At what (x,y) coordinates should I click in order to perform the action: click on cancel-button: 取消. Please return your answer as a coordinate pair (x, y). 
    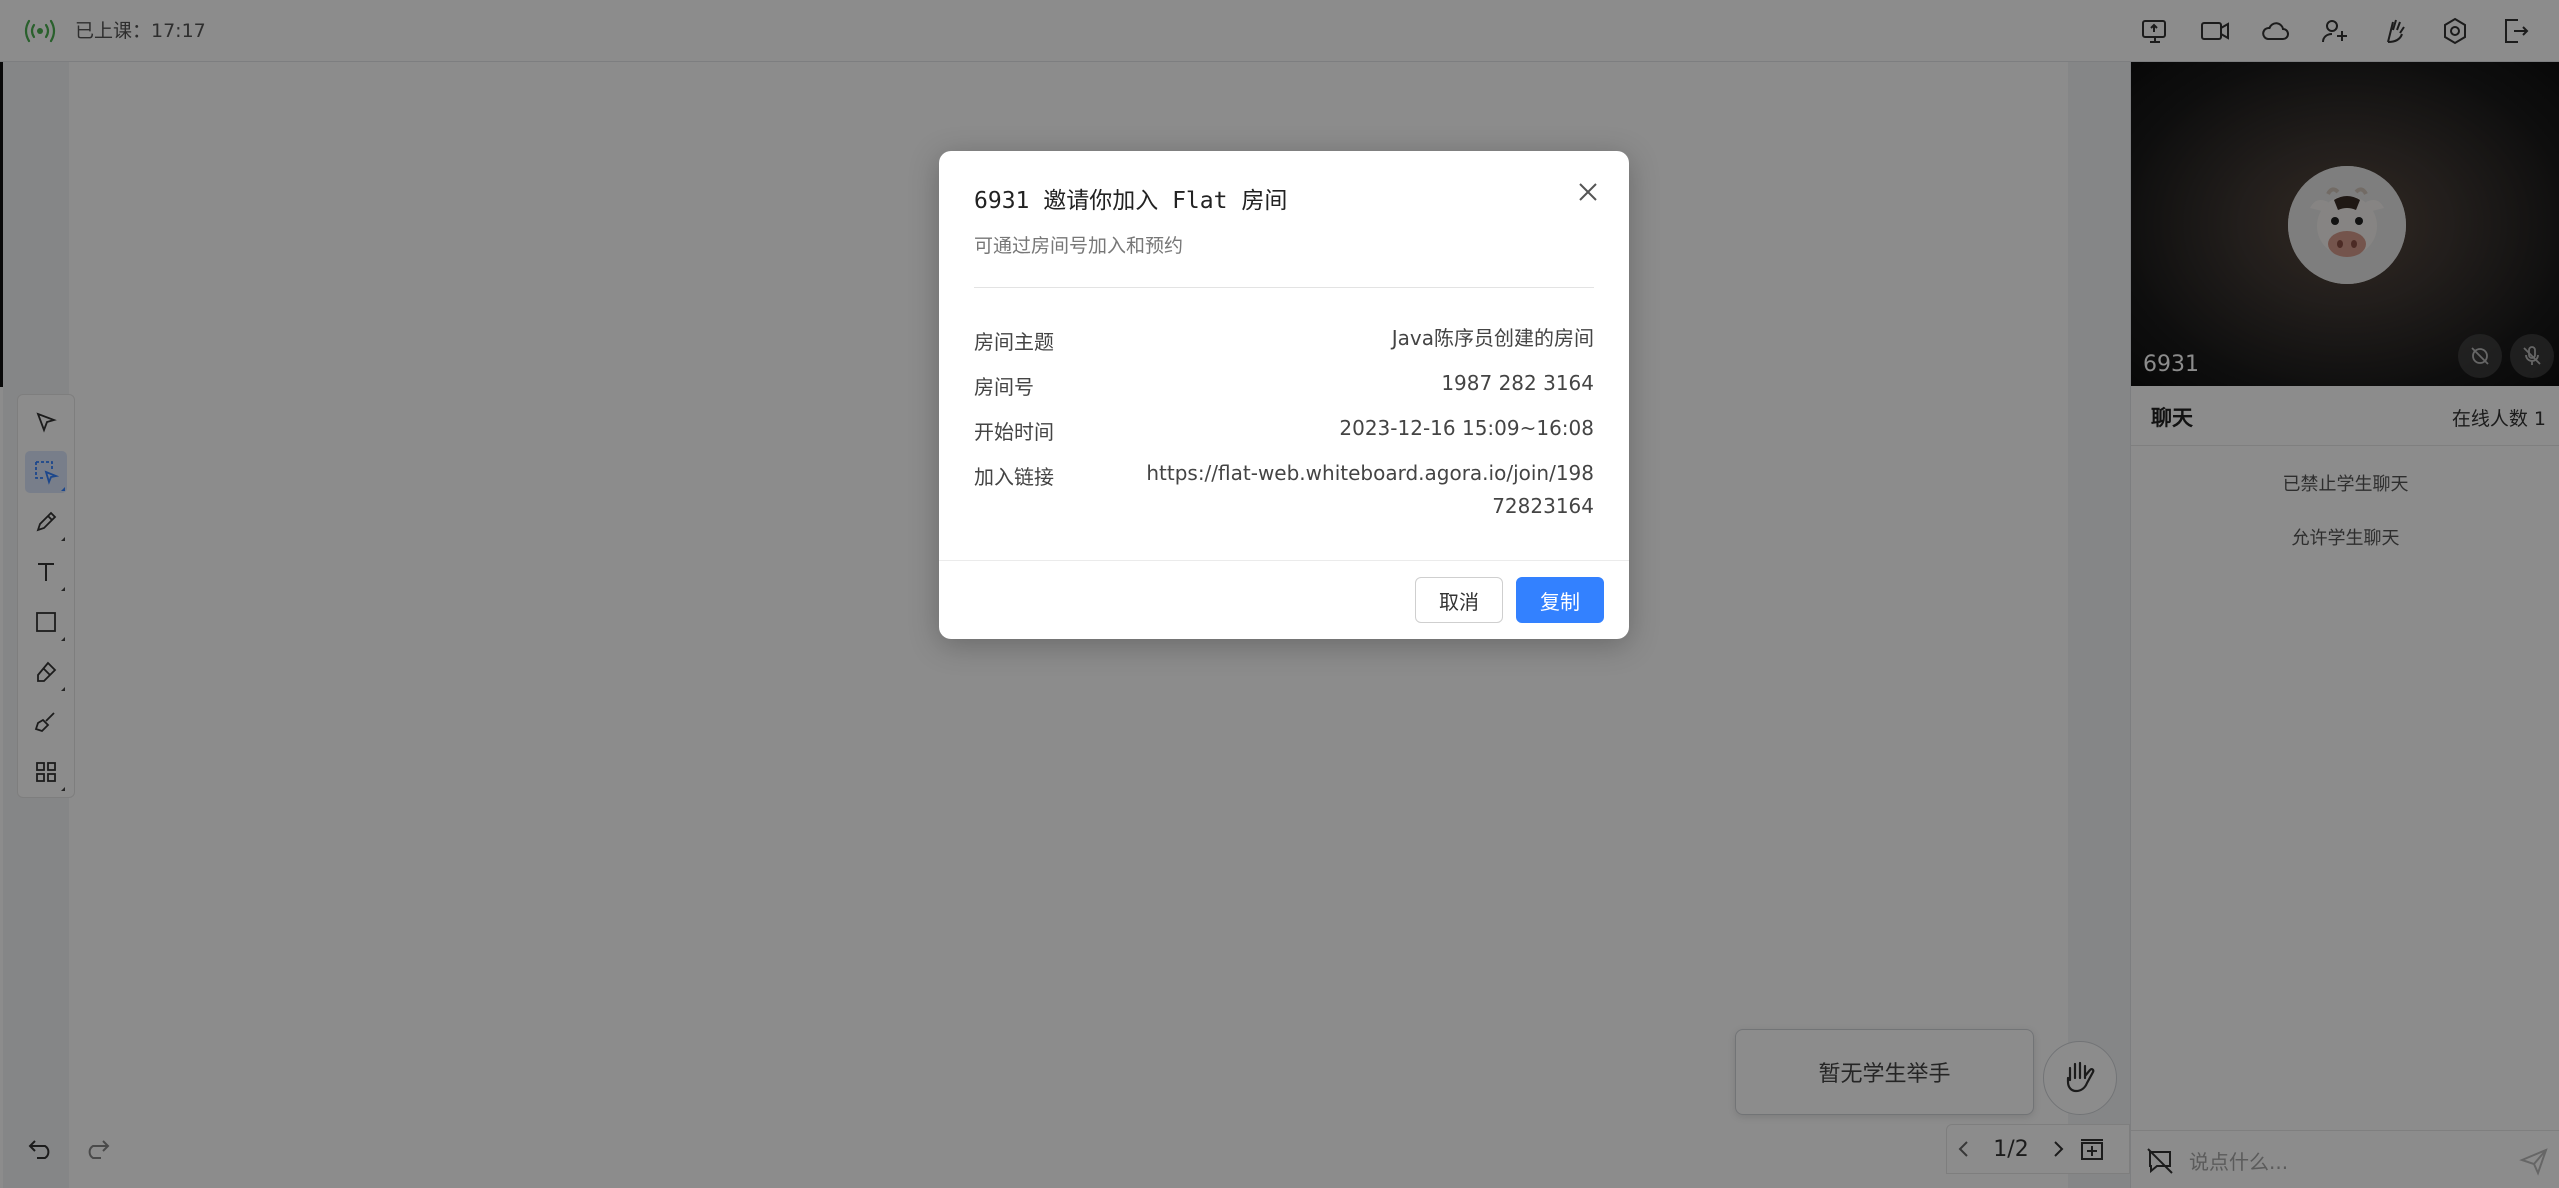
    Looking at the image, I should click on (1459, 600).